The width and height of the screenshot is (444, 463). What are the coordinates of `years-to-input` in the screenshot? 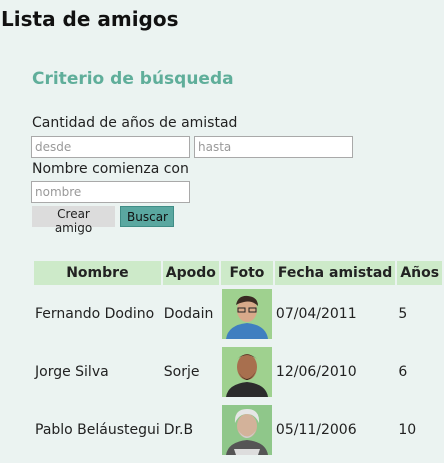 It's located at (273, 147).